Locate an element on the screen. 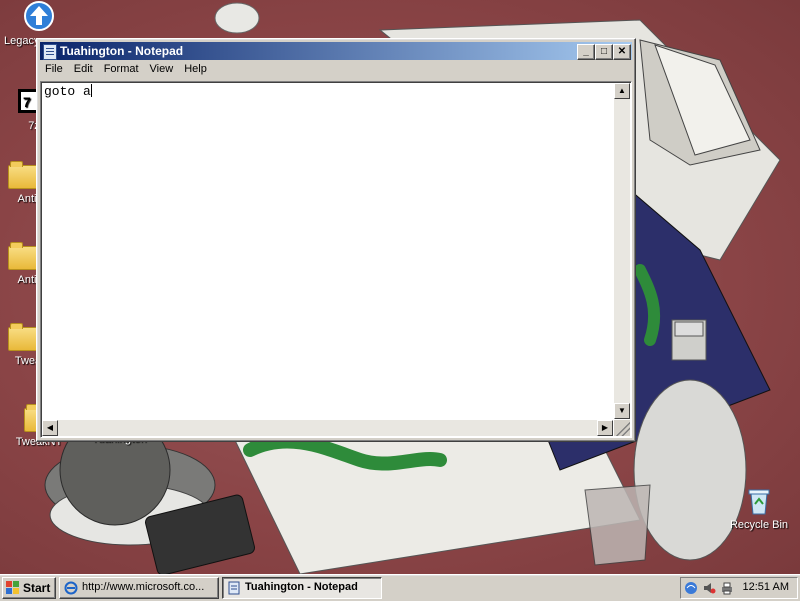 The image size is (800, 601). network-icon is located at coordinates (691, 588).